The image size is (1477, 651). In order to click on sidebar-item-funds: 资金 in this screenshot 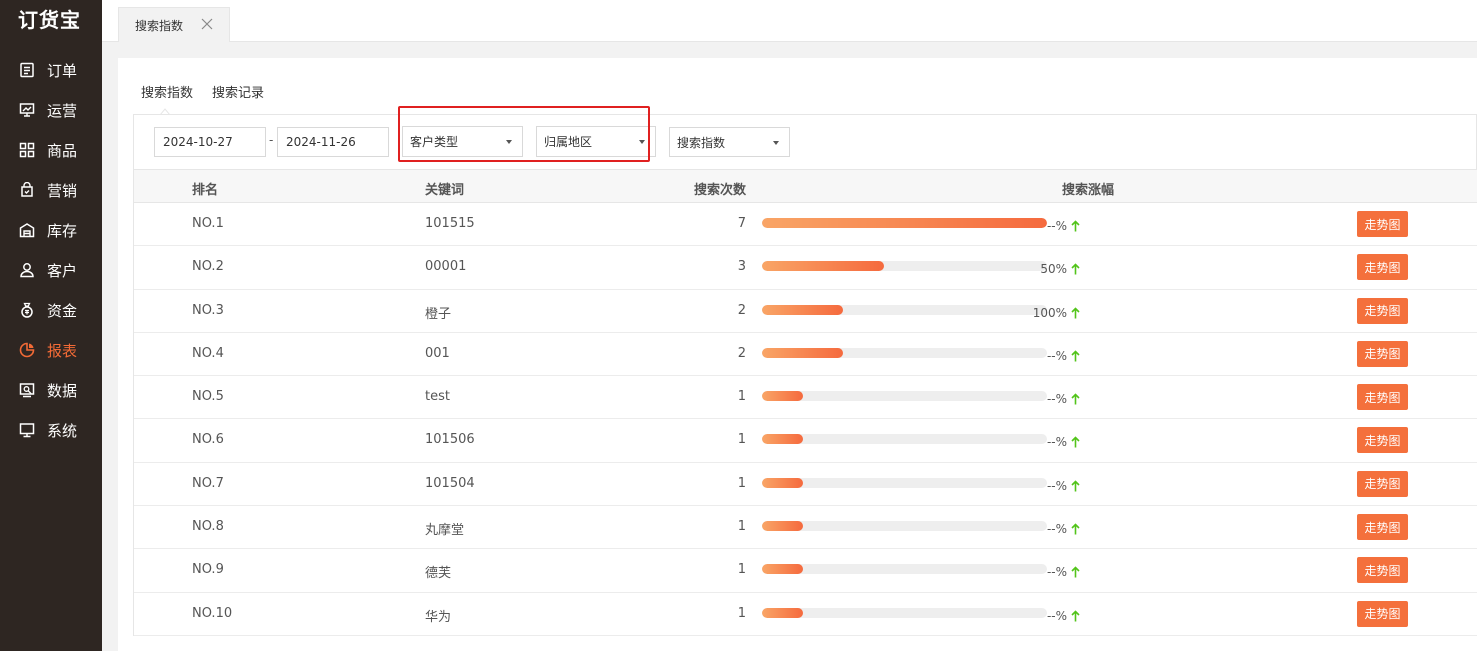, I will do `click(51, 310)`.